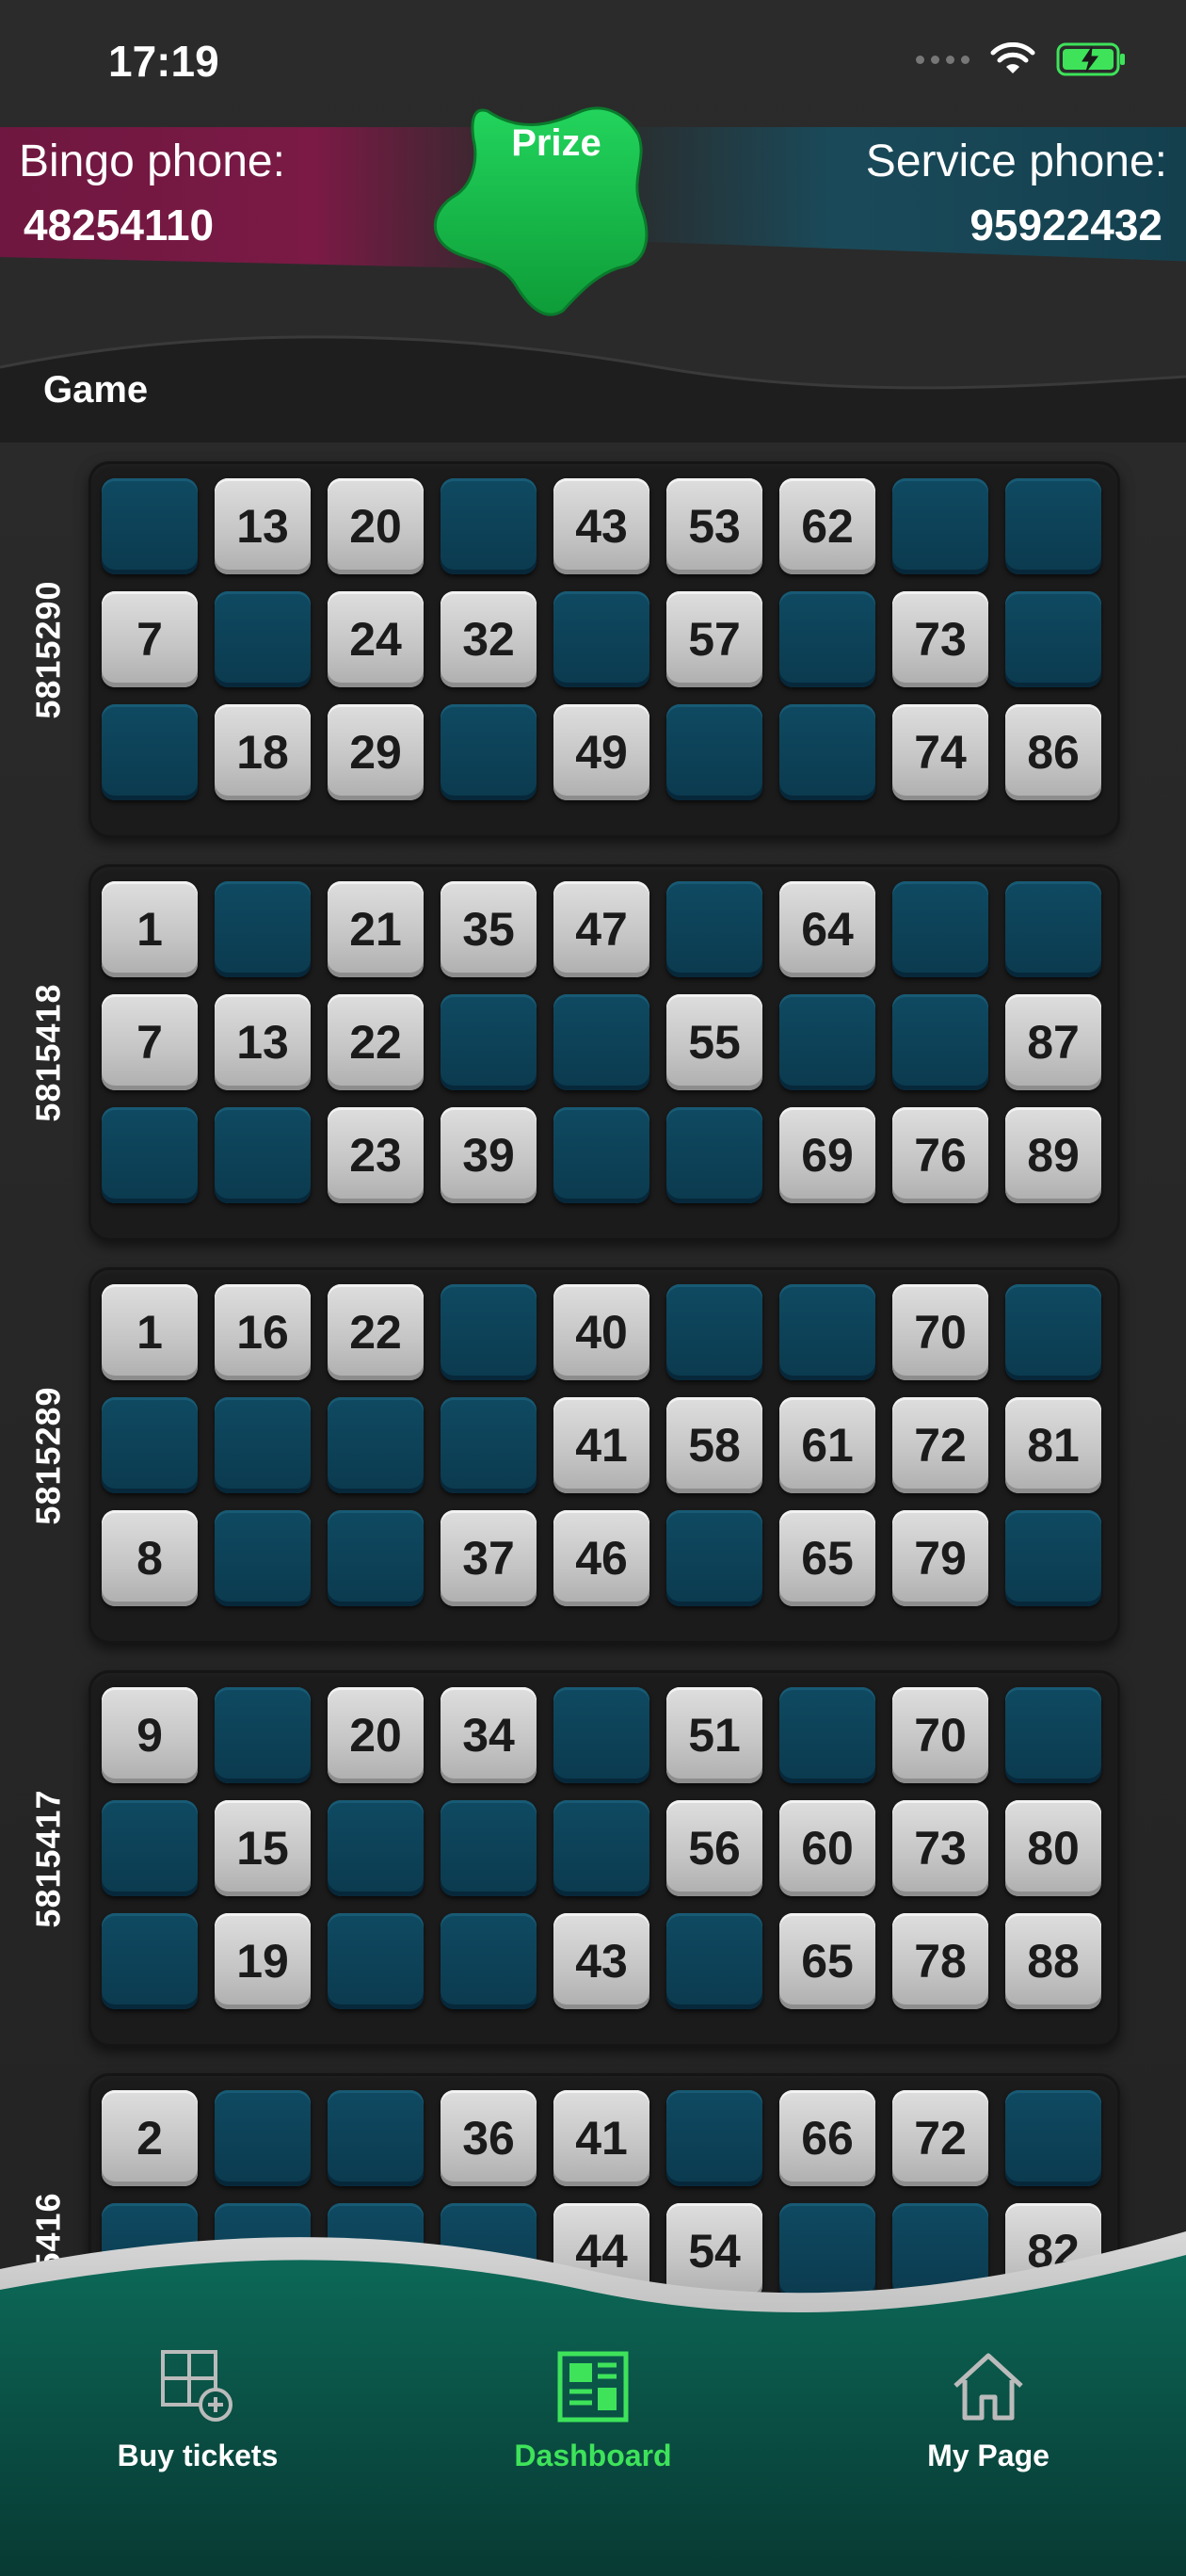 Image resolution: width=1186 pixels, height=2576 pixels. Describe the element at coordinates (1022, 59) in the screenshot. I see `status-icons` at that location.